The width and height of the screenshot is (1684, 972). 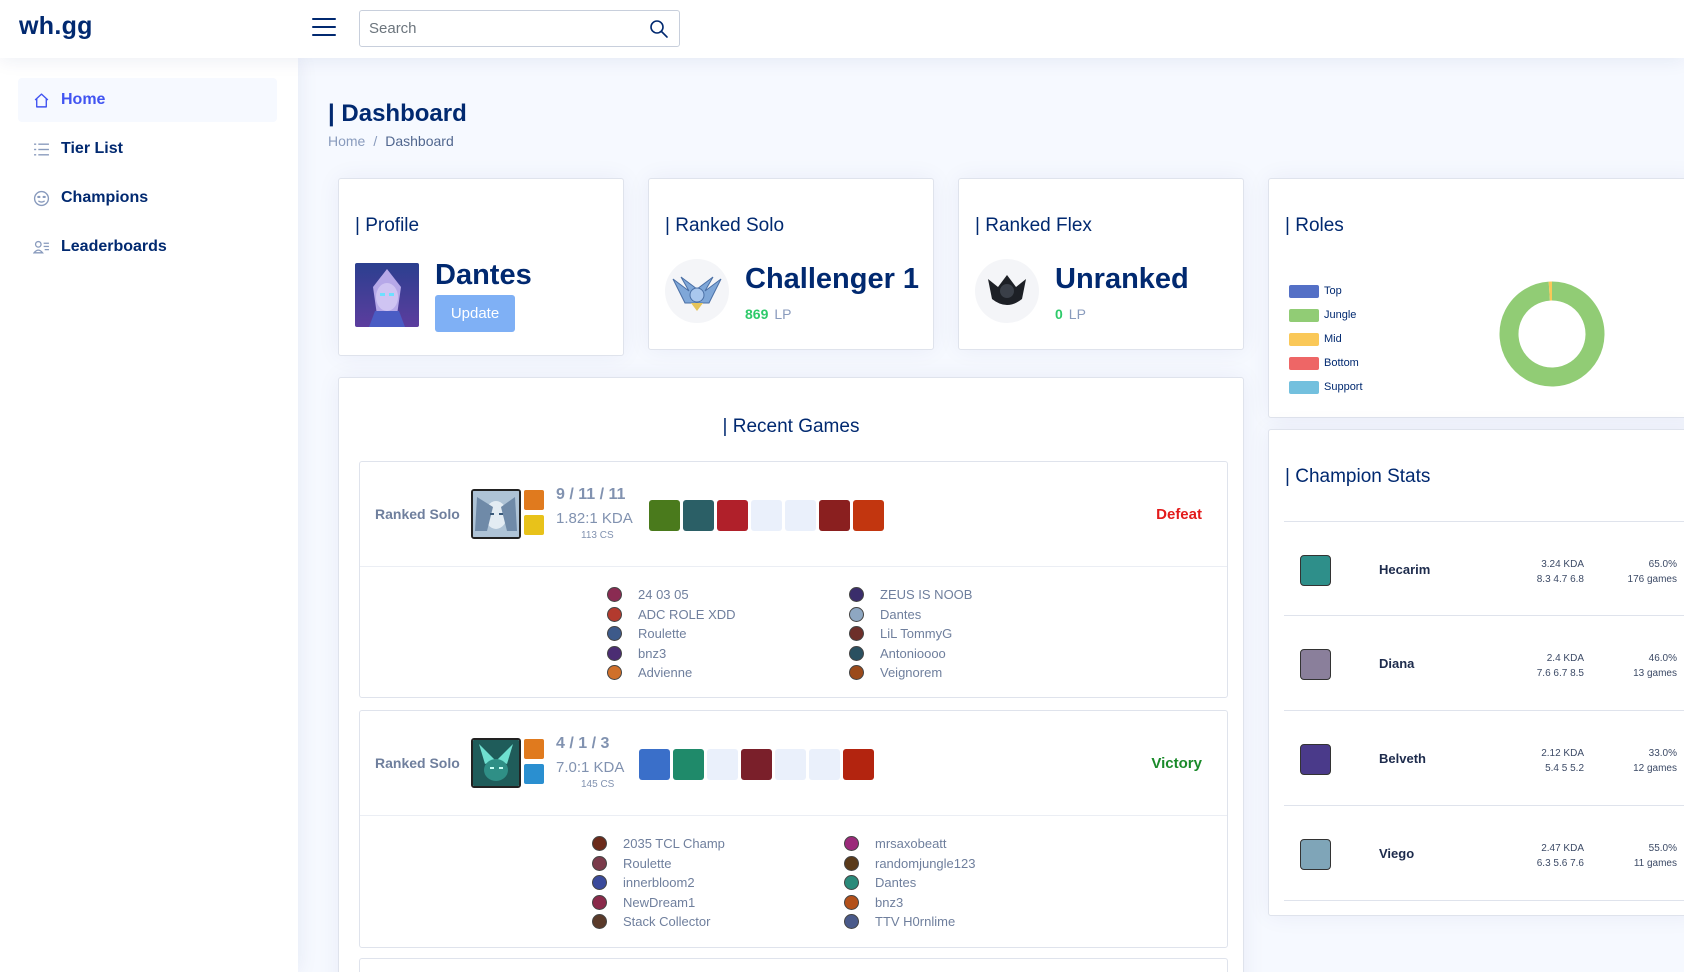 I want to click on search-box, so click(x=519, y=28).